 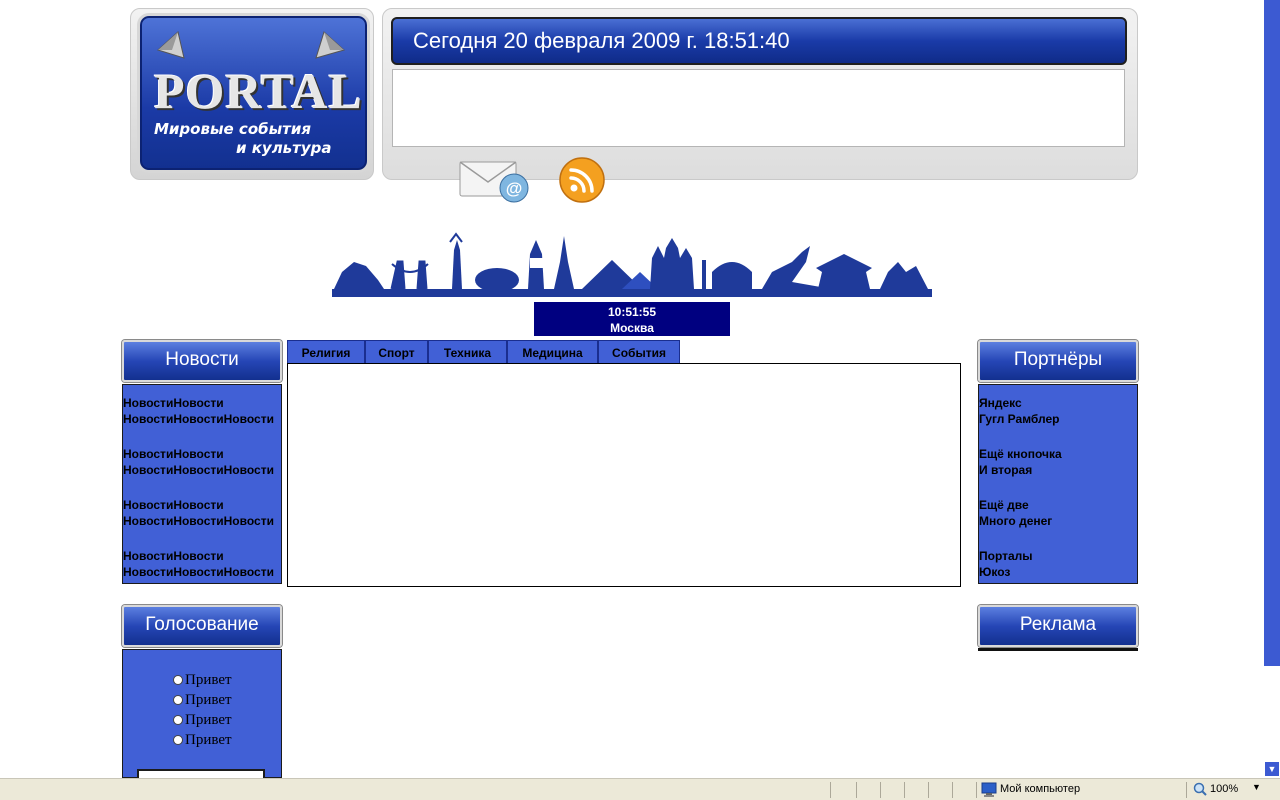 What do you see at coordinates (467, 352) in the screenshot?
I see `tab-technology: Техника` at bounding box center [467, 352].